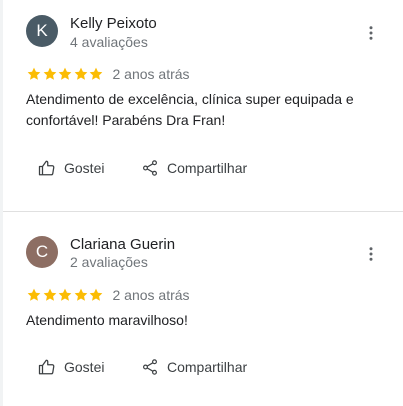 The image size is (403, 406). Describe the element at coordinates (109, 42) in the screenshot. I see `reviewer-review-count: 4 avaliações` at that location.